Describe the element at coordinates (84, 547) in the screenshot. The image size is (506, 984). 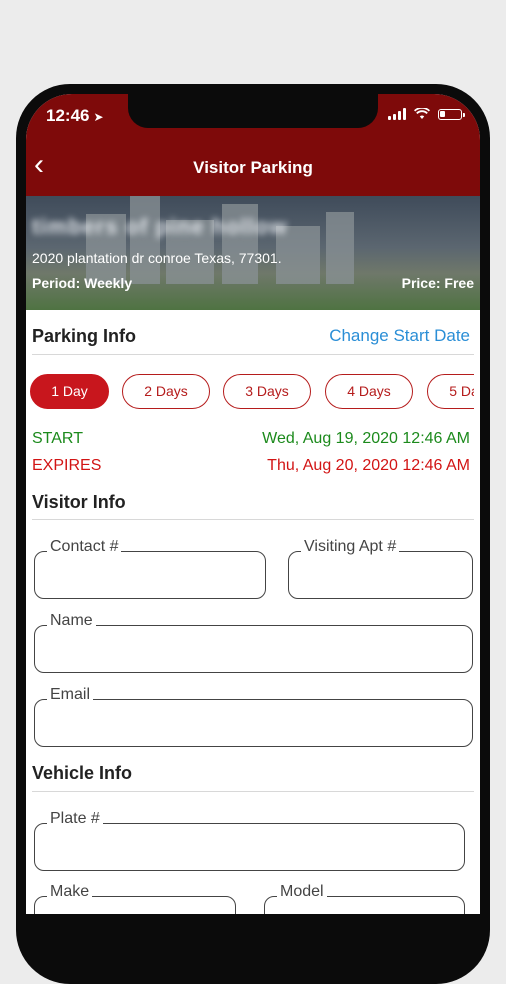
I see `contact-label: Contact #` at that location.